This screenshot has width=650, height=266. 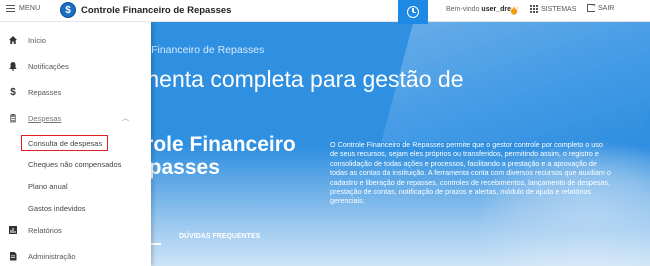 What do you see at coordinates (10, 8) in the screenshot?
I see `hamburger-icon` at bounding box center [10, 8].